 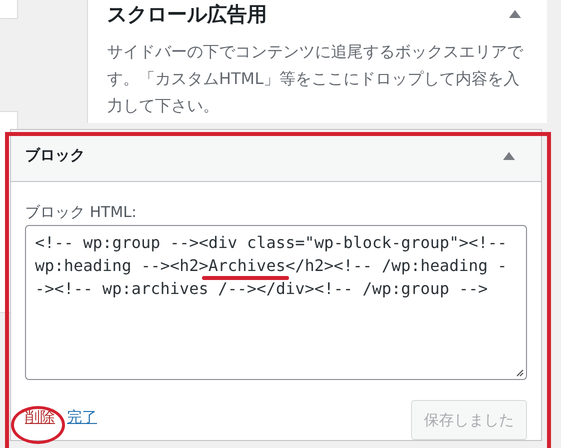 I want to click on delete-link: 削除, so click(x=40, y=417).